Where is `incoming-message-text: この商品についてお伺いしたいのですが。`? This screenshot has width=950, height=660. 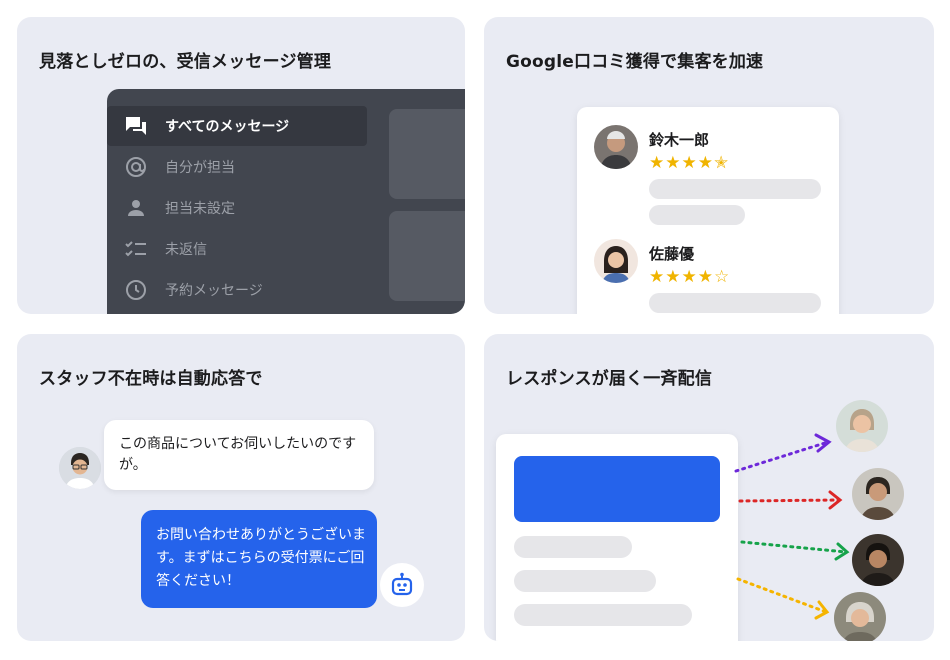
incoming-message-text: この商品についてお伺いしたいのですが。 is located at coordinates (238, 454).